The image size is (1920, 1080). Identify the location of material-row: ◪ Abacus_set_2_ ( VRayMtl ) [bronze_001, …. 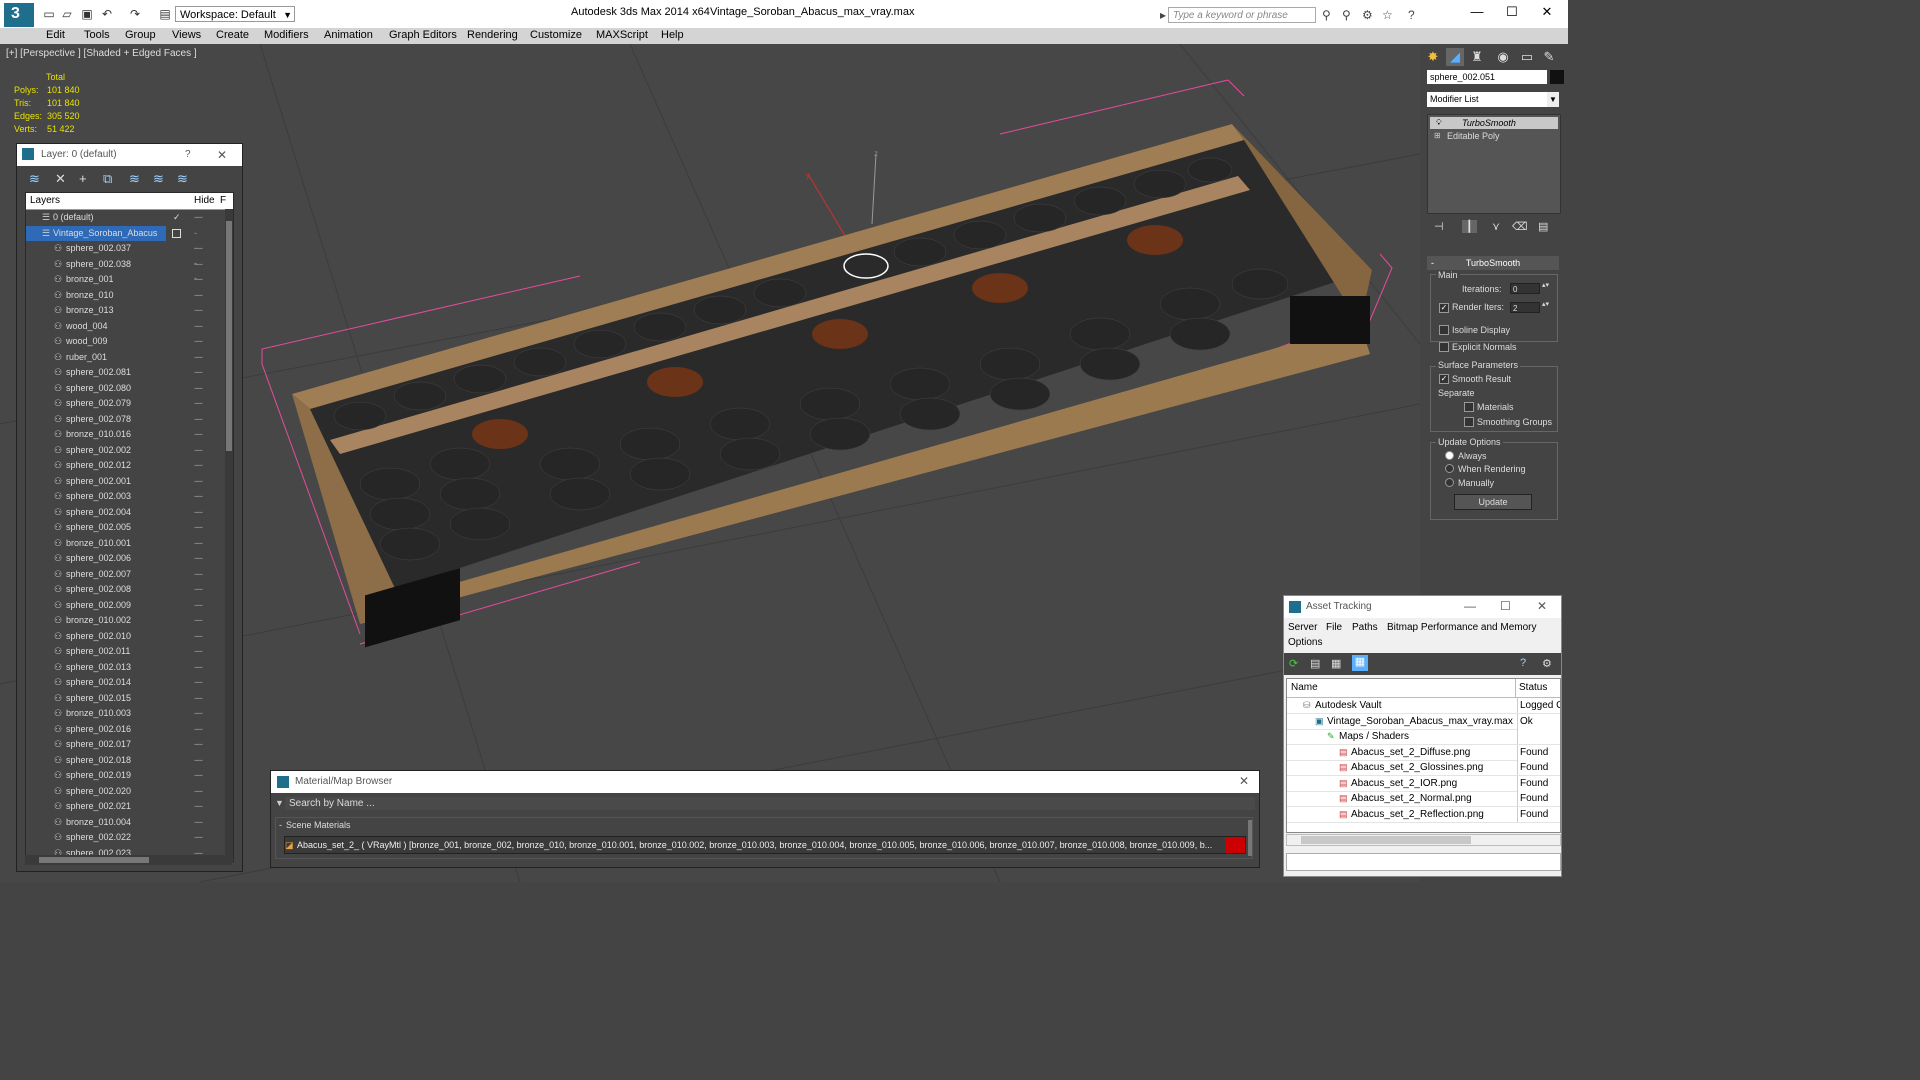
(765, 845).